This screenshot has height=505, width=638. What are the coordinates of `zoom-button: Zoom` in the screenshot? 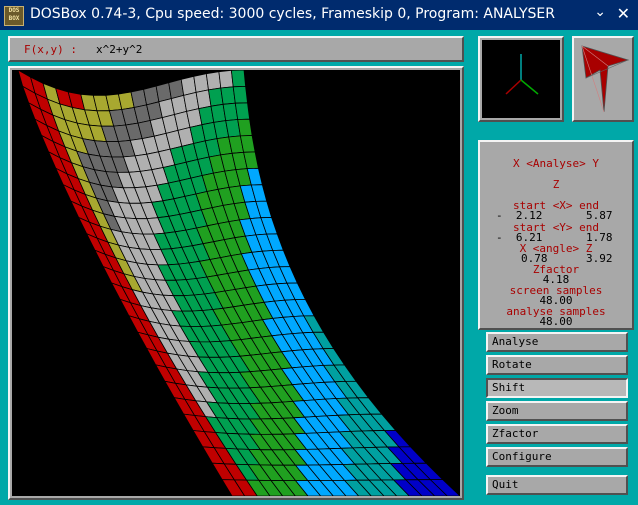 It's located at (557, 411).